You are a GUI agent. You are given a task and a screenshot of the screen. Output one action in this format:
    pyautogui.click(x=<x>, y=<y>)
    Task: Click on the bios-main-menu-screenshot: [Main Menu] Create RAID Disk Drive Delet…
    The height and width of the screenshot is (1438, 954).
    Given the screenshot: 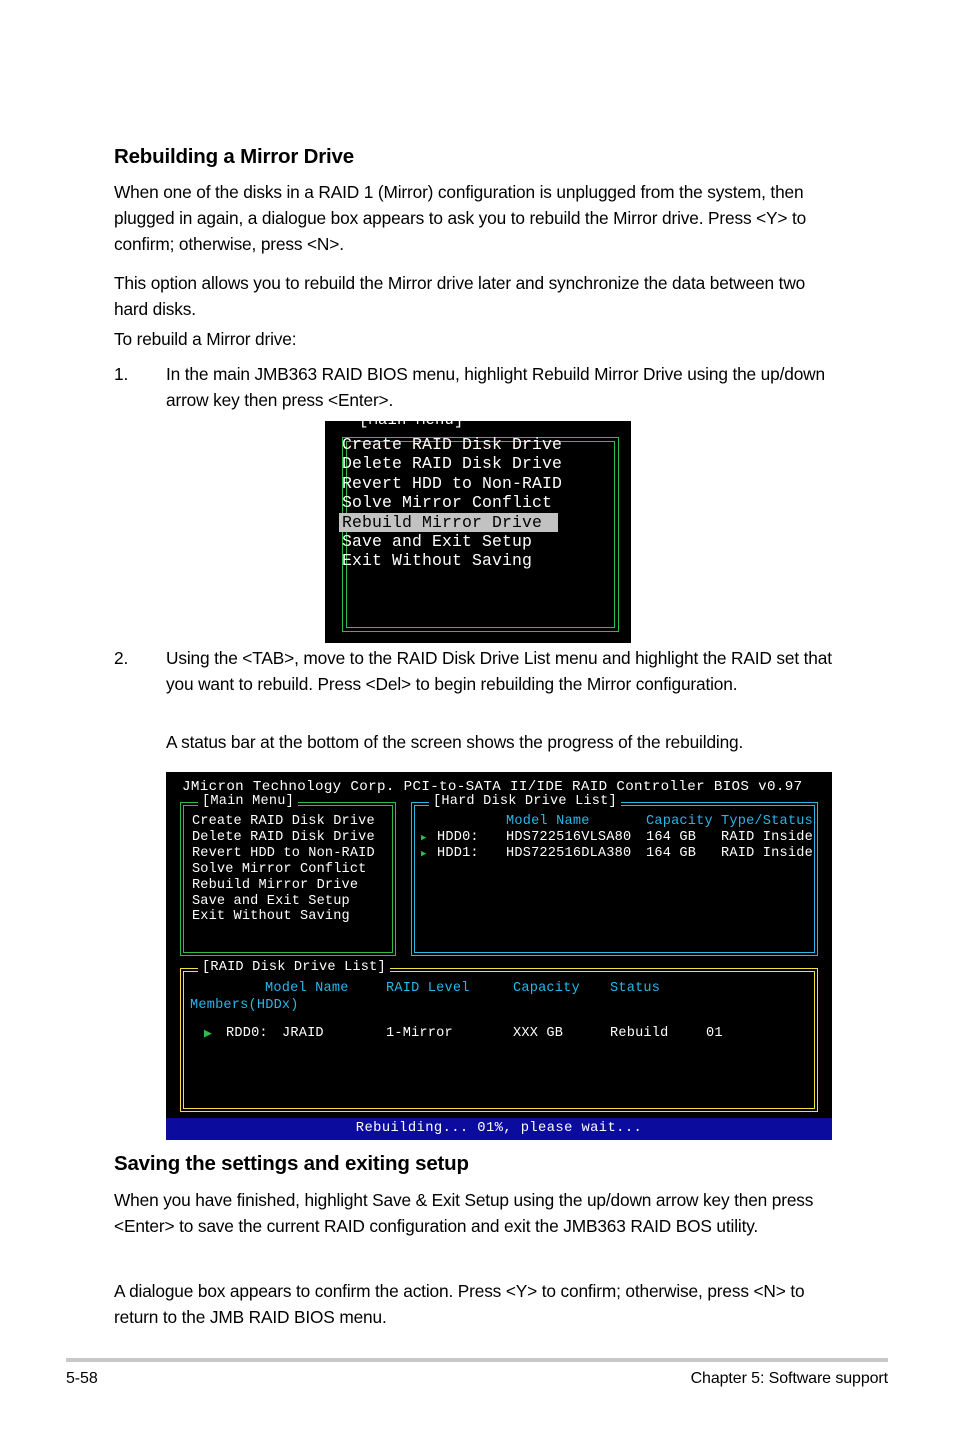 What is the action you would take?
    pyautogui.click(x=478, y=532)
    